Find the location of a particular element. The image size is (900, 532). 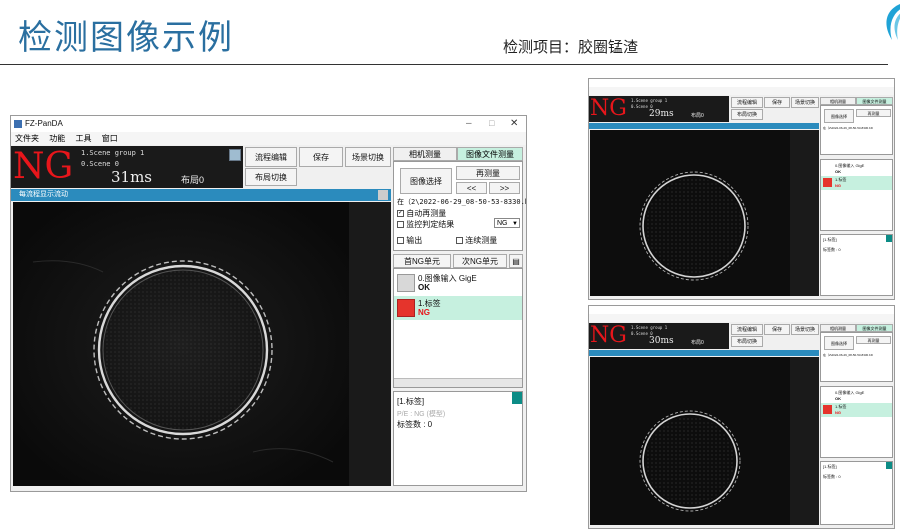

camera-unit-icon is located at coordinates (406, 283).